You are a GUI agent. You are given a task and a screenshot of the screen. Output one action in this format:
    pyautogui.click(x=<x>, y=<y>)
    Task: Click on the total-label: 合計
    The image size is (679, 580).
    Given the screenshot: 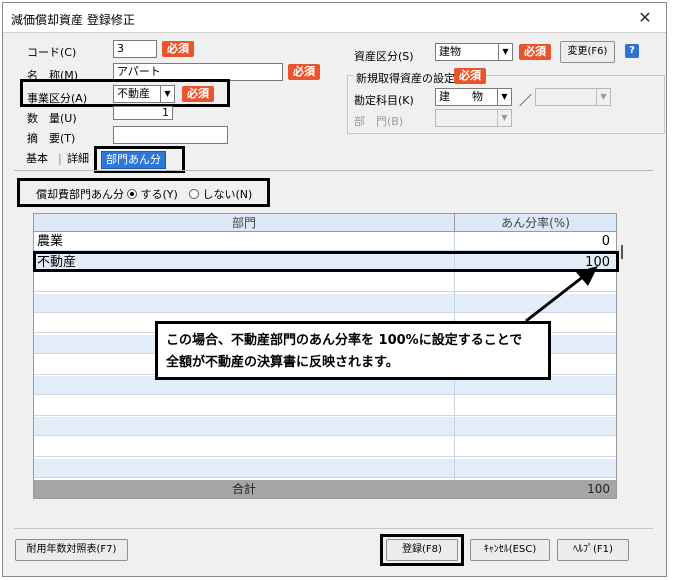 What is the action you would take?
    pyautogui.click(x=243, y=489)
    